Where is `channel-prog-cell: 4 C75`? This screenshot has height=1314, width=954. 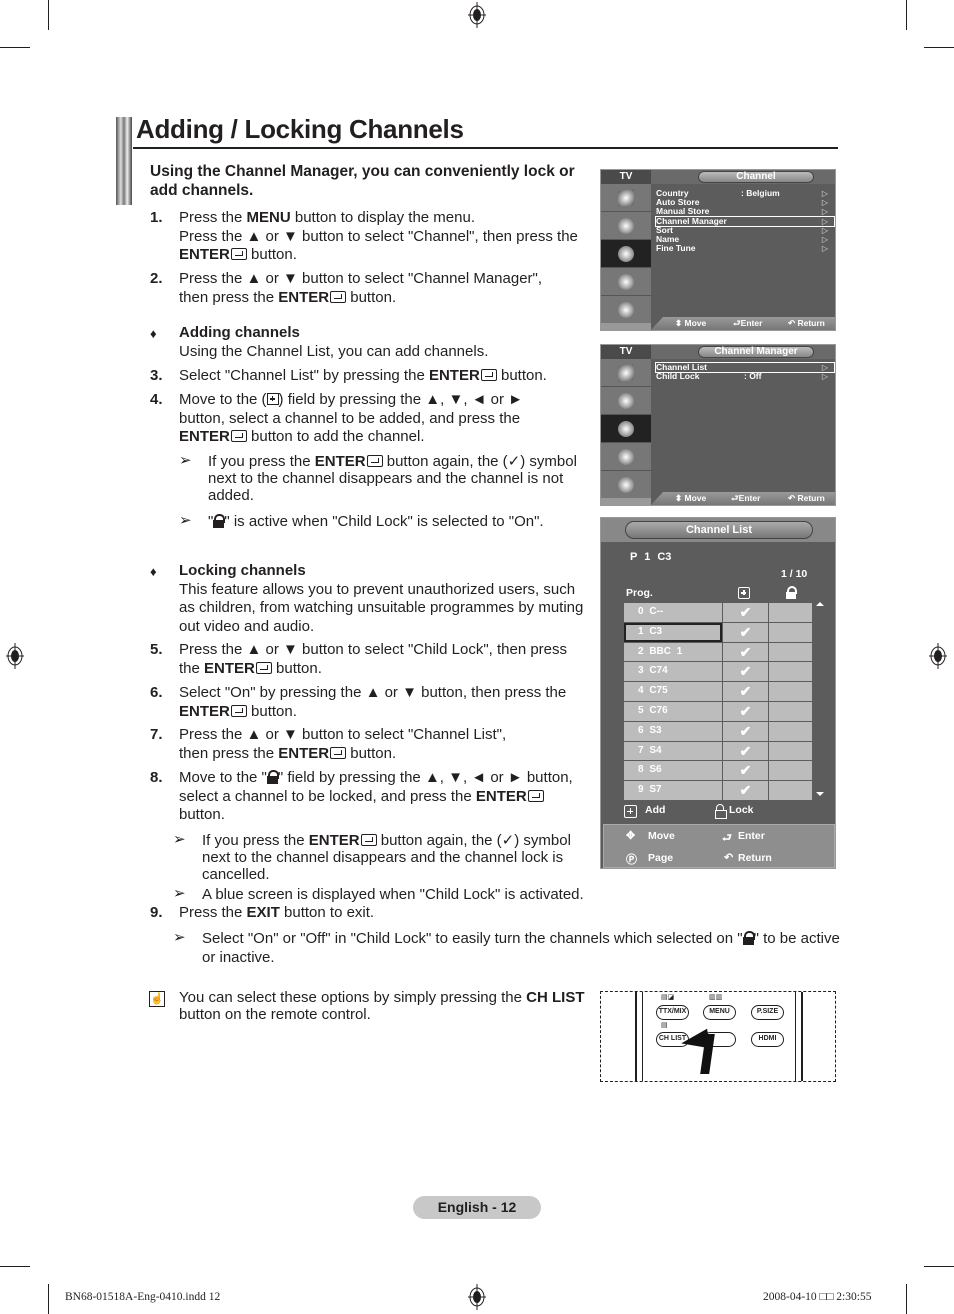 channel-prog-cell: 4 C75 is located at coordinates (673, 691).